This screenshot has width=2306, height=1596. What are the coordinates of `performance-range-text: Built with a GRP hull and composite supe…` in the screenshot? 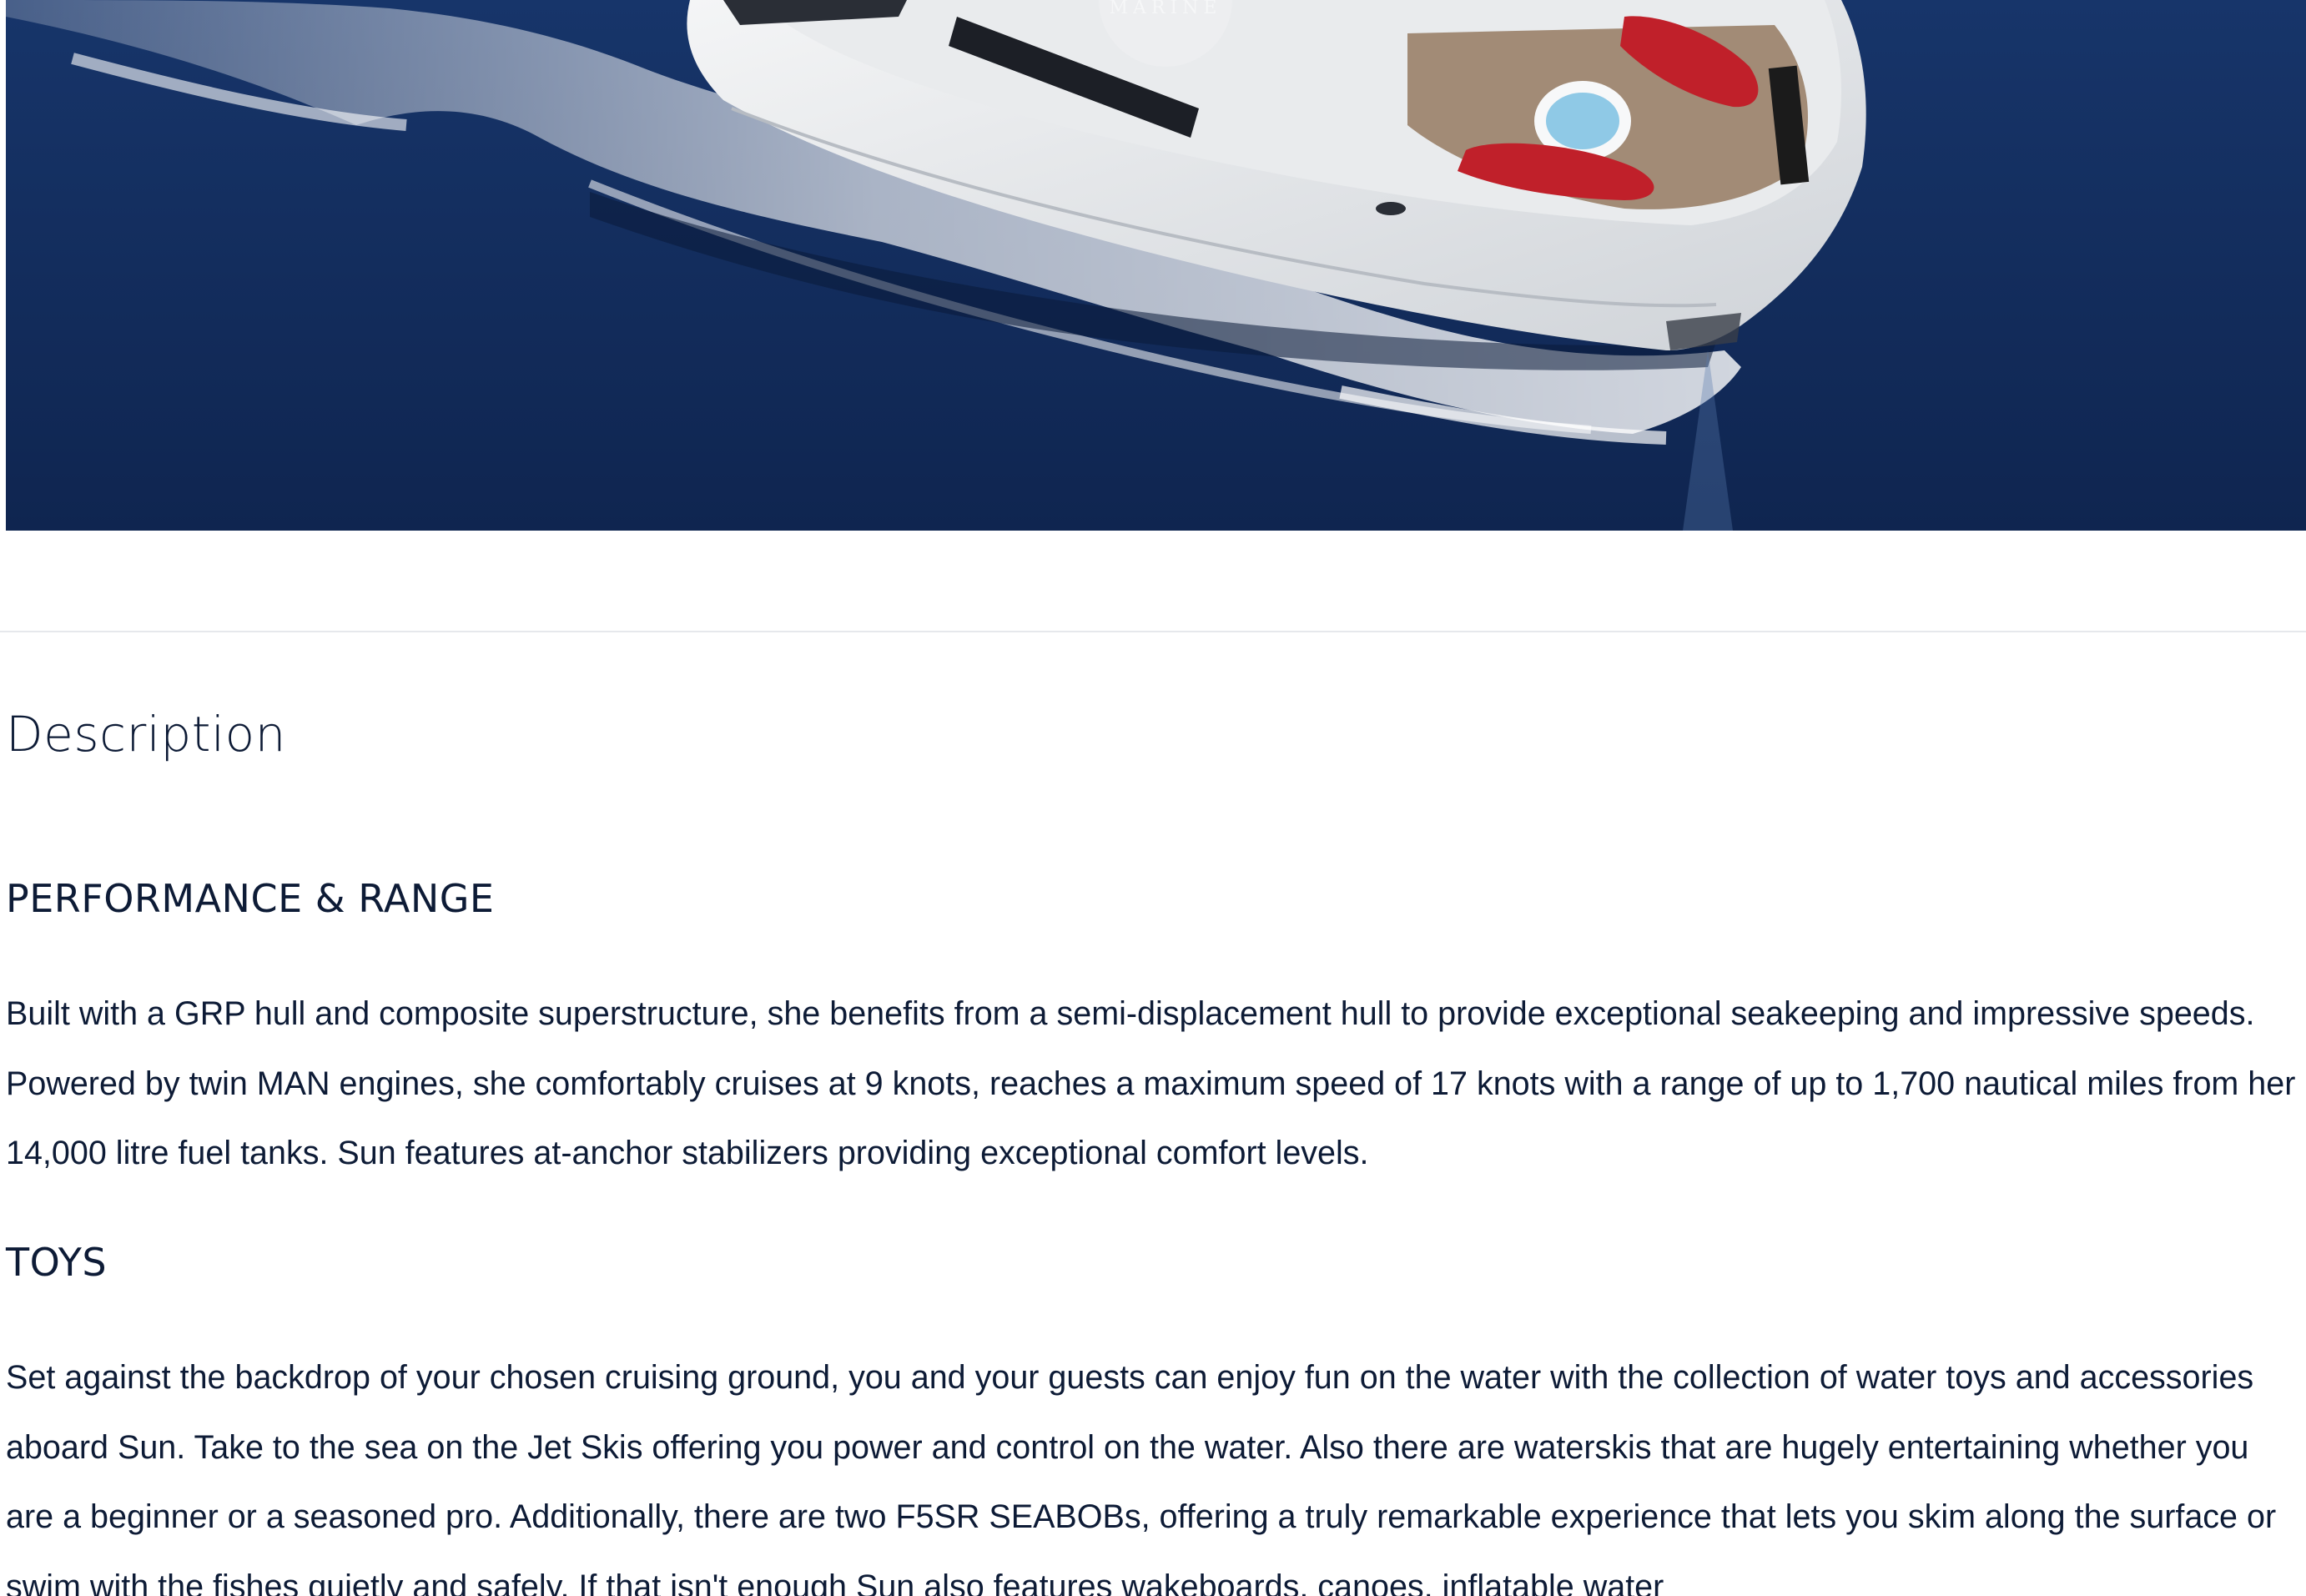 It's located at (1151, 1083).